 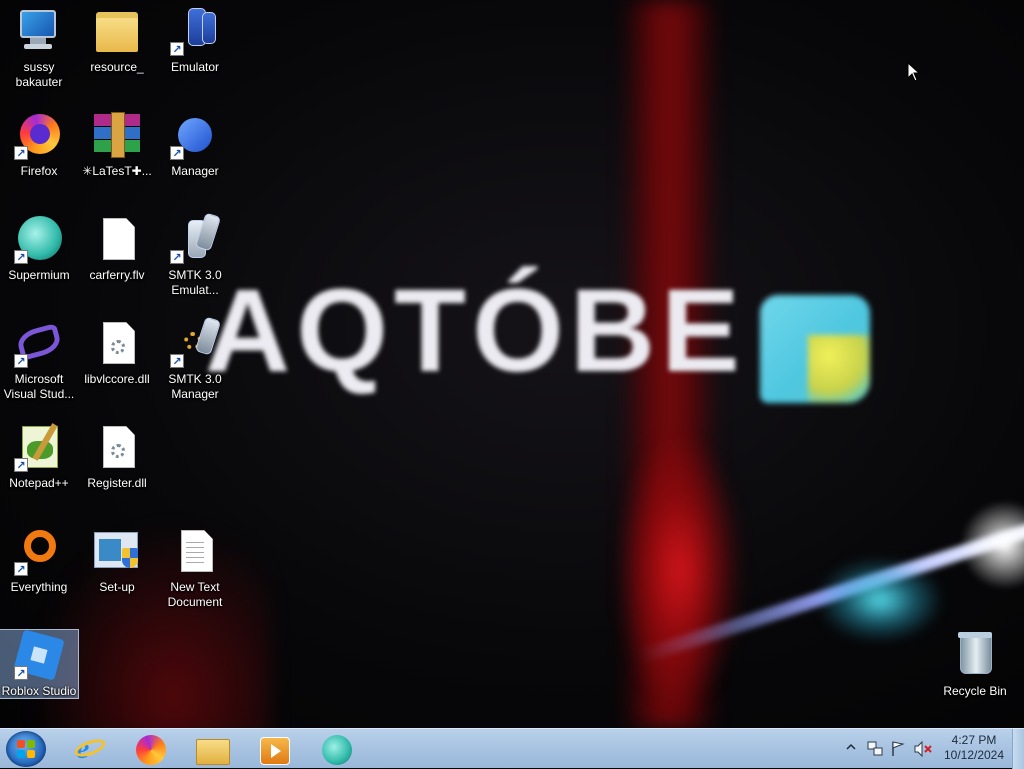 I want to click on desktop-icon-recycle-bin: Recycle Bin, so click(x=975, y=664).